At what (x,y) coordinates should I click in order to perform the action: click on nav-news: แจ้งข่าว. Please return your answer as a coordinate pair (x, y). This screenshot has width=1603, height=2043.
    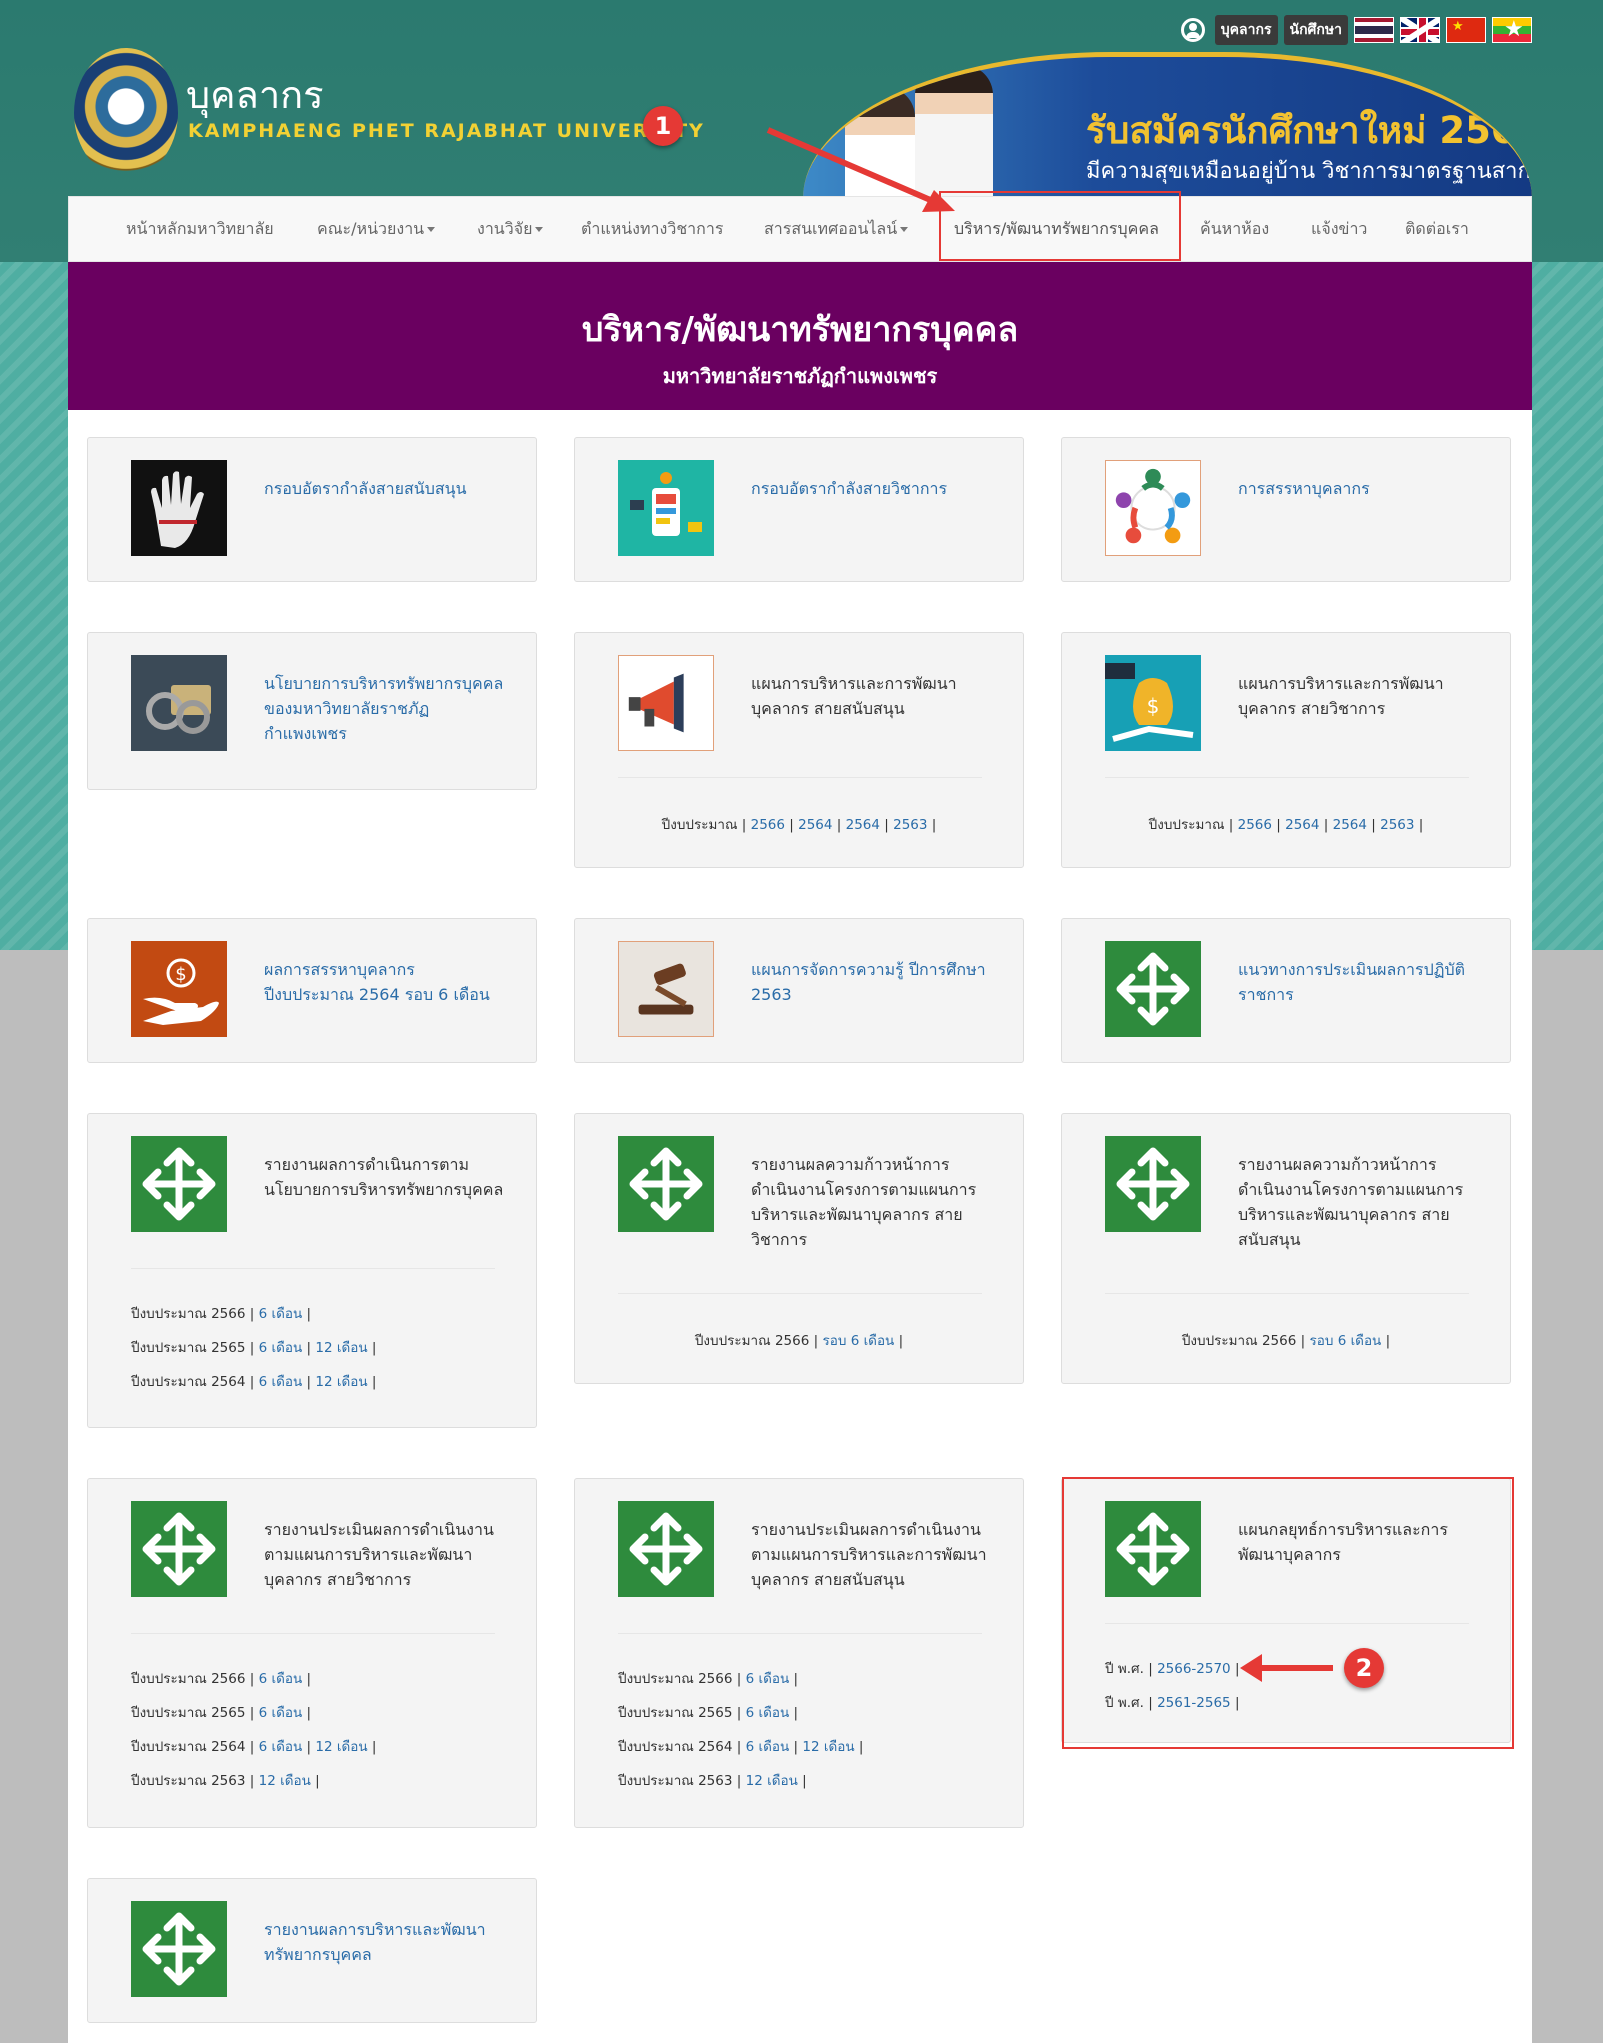
    Looking at the image, I should click on (1339, 229).